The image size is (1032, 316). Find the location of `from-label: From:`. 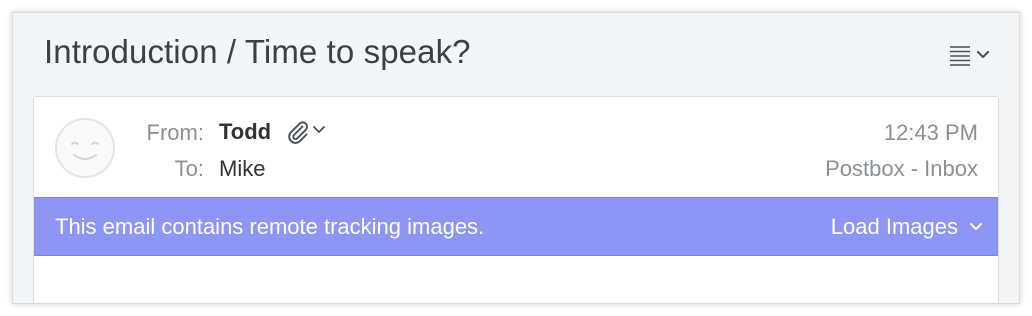

from-label: From: is located at coordinates (175, 132).